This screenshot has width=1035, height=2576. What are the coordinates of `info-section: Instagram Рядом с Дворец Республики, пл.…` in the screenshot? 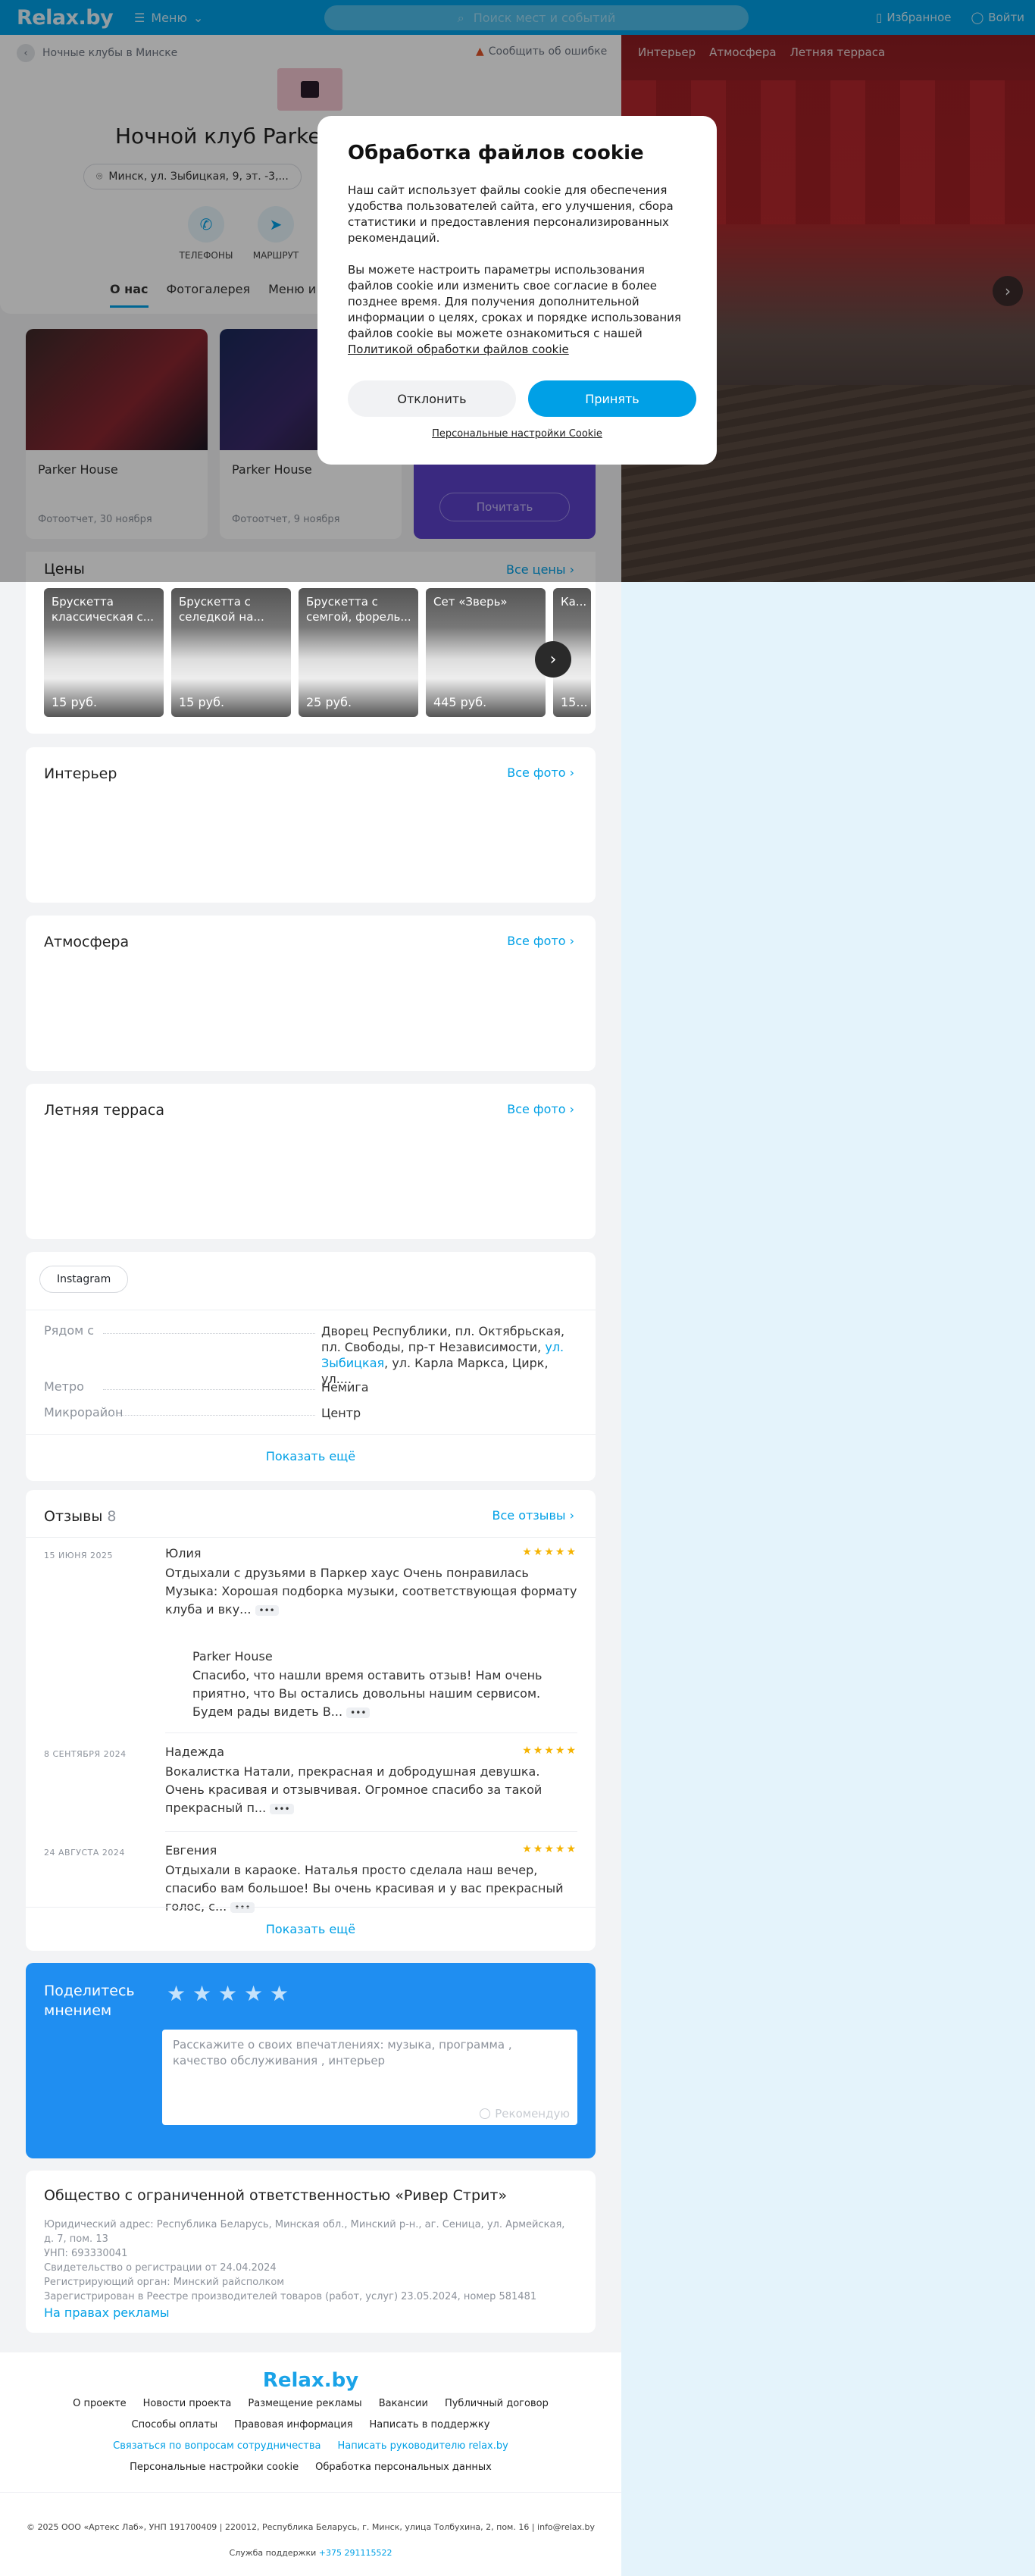 It's located at (311, 1367).